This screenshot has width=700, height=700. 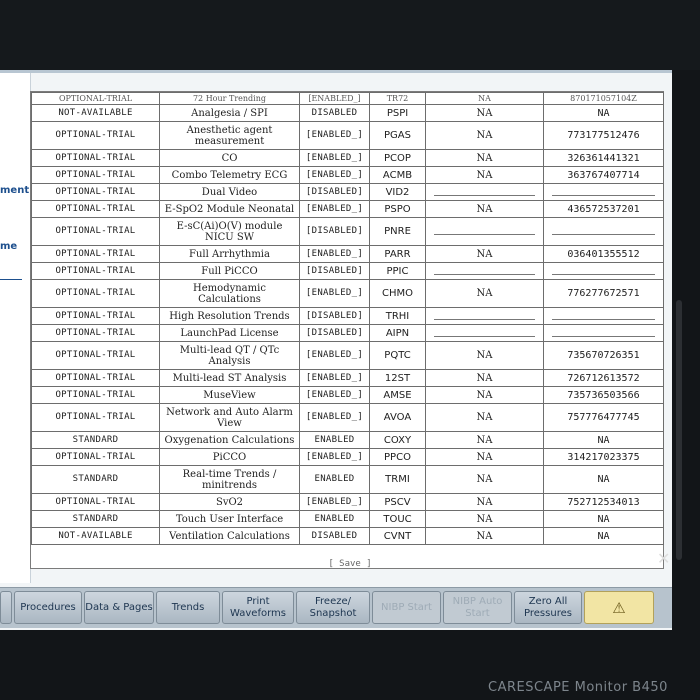 I want to click on data-pages-button: Data & Pages, so click(x=119, y=607).